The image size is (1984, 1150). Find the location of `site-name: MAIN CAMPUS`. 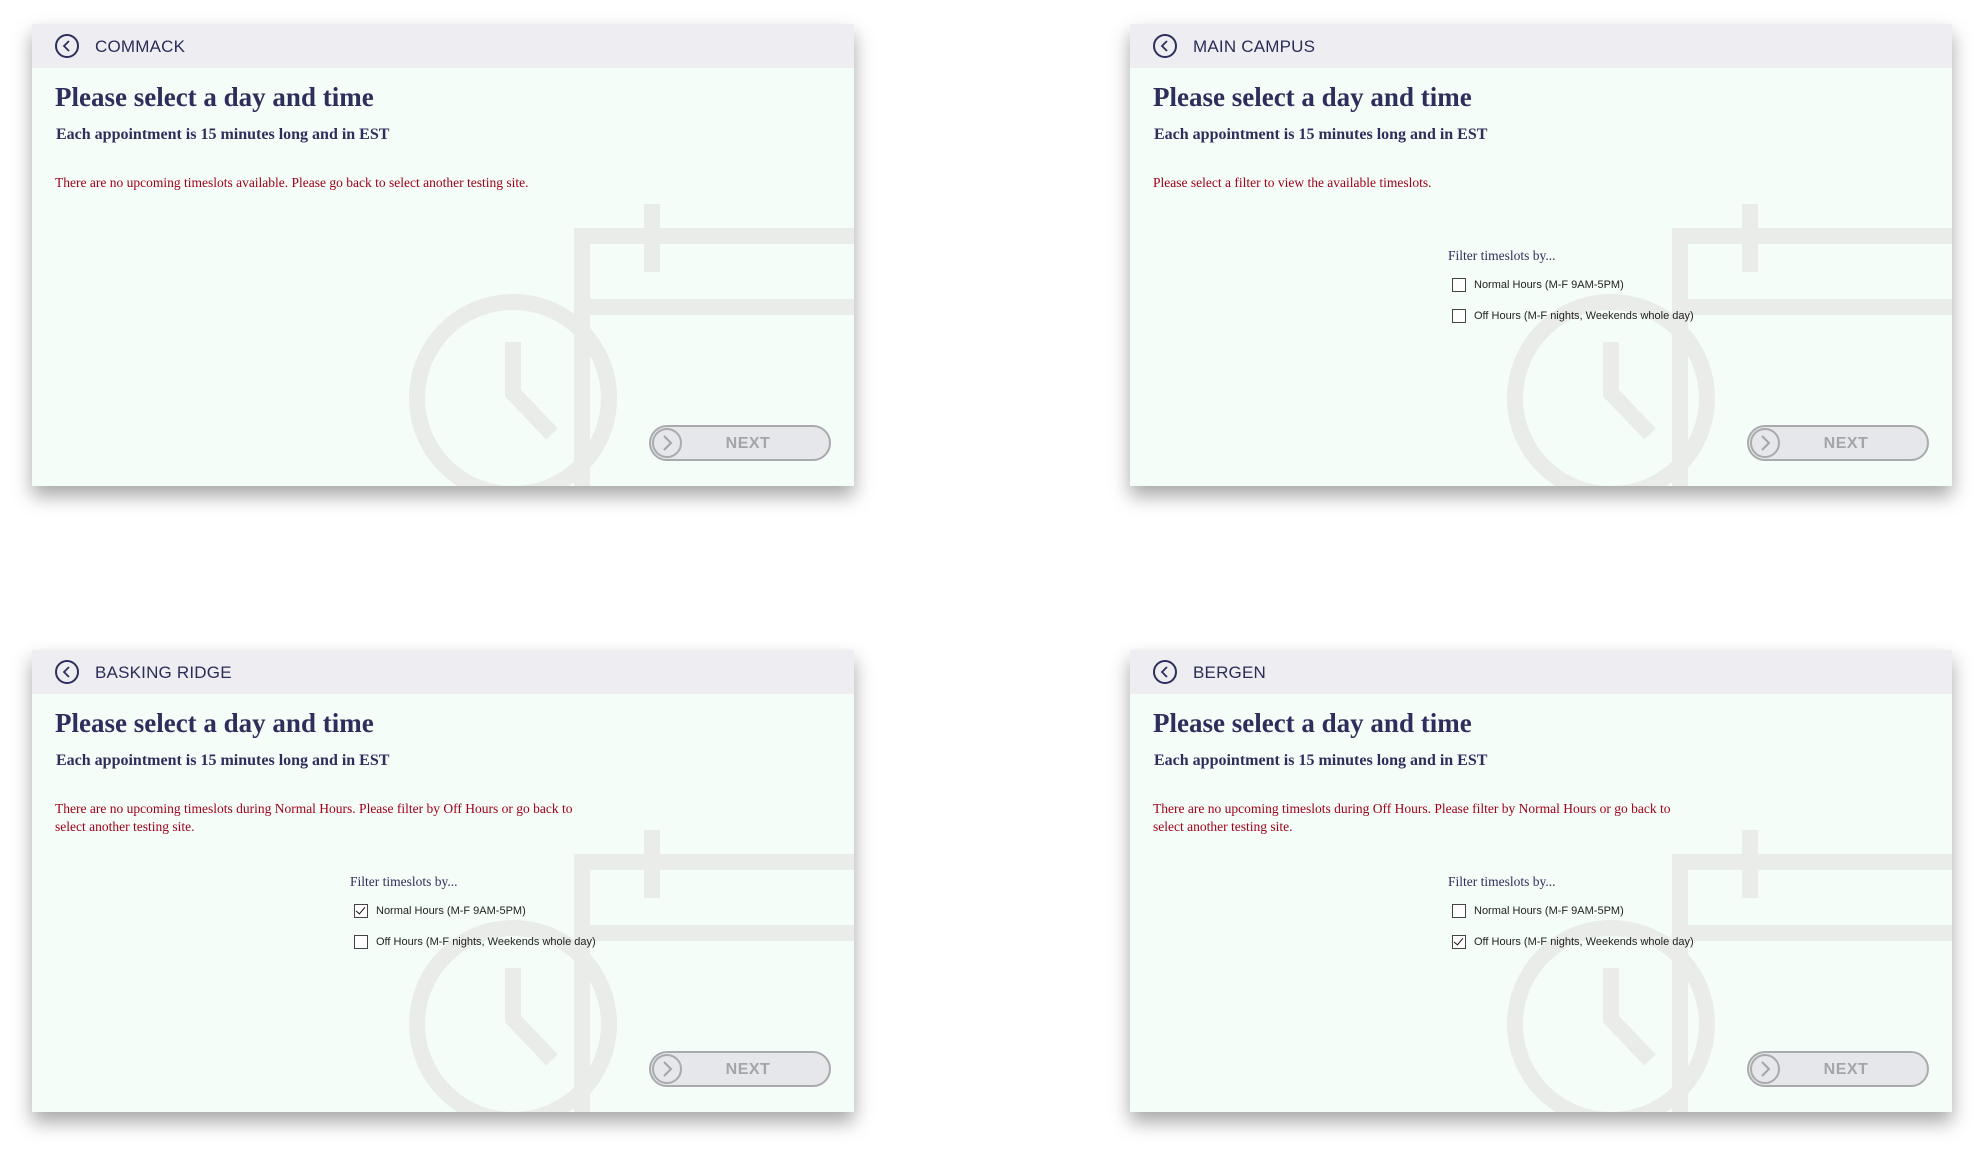

site-name: MAIN CAMPUS is located at coordinates (1254, 46).